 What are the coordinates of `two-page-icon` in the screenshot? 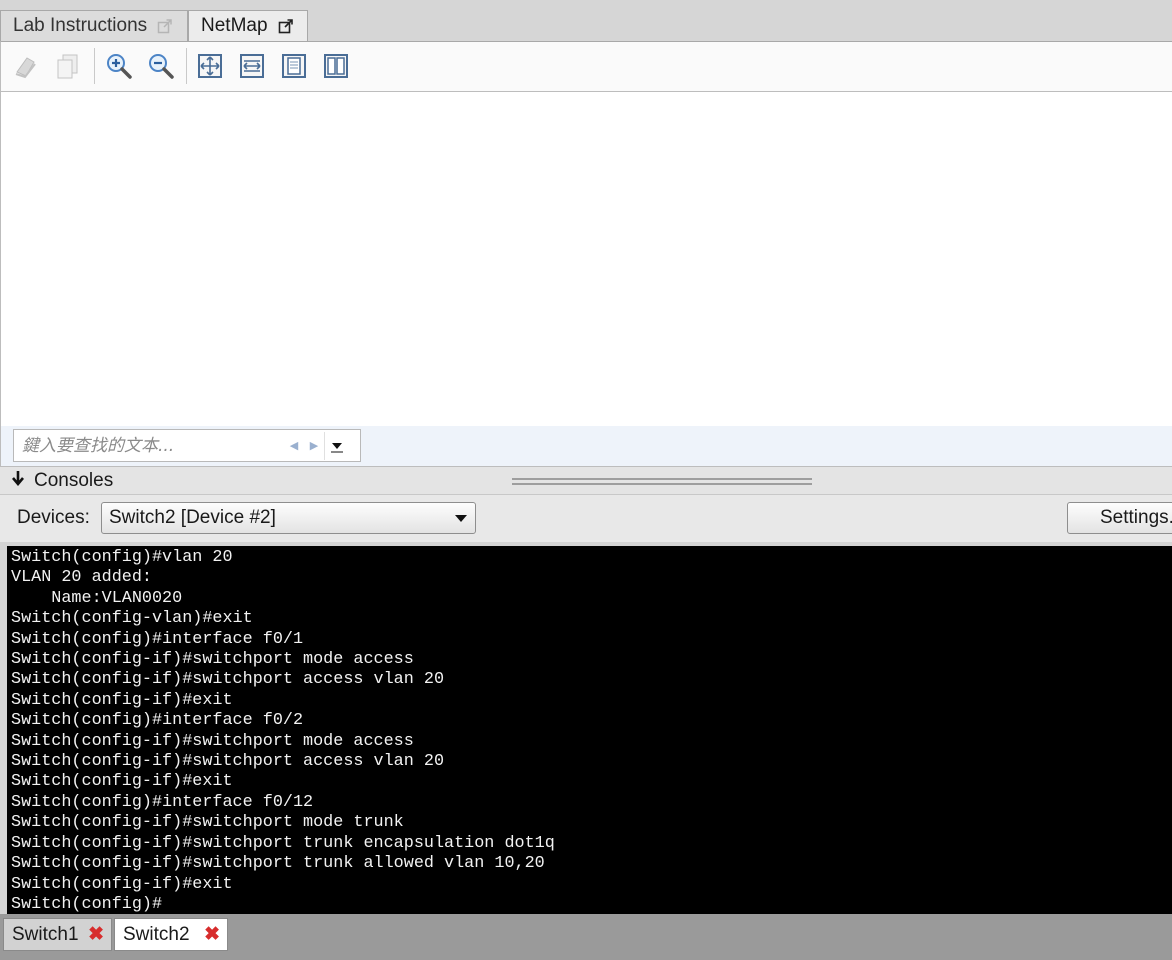 It's located at (336, 66).